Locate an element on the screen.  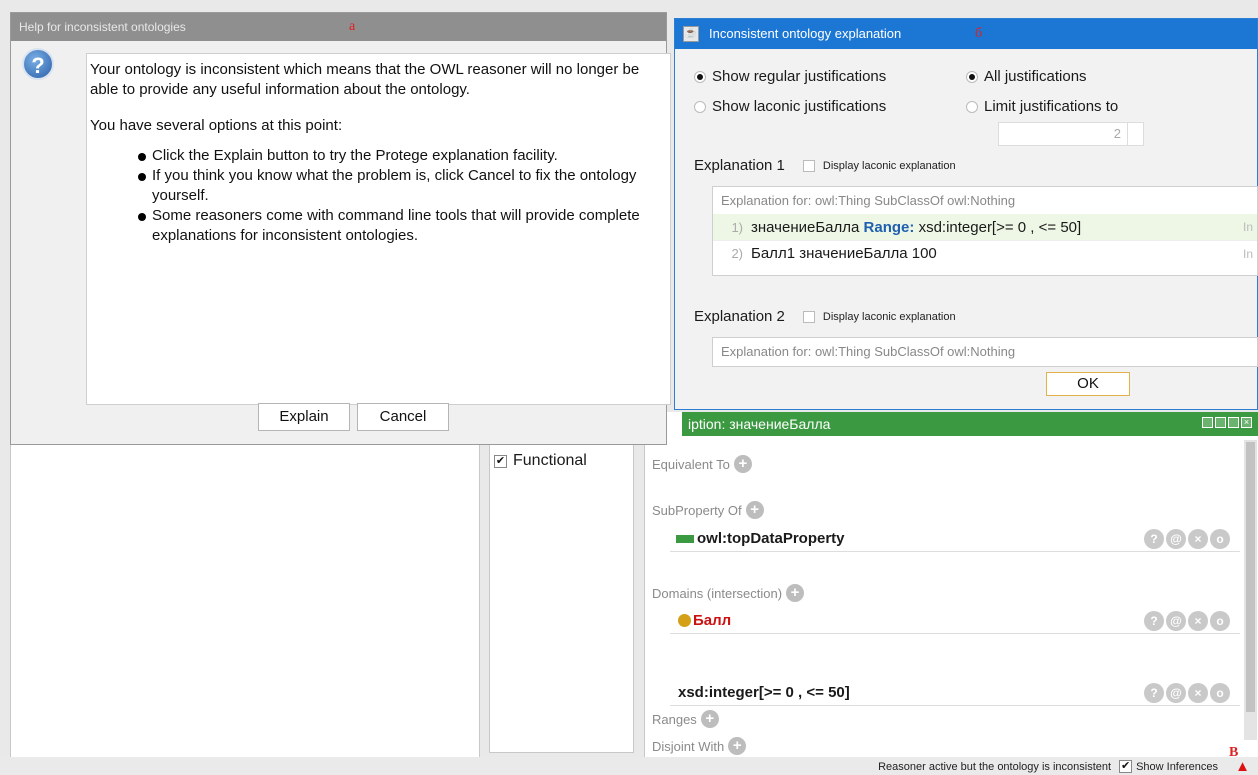
all-justifications-radio: All justifications is located at coordinates (1026, 76).